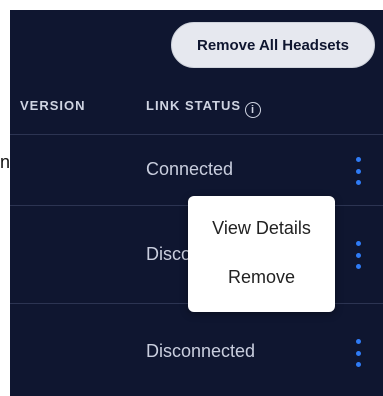 The width and height of the screenshot is (383, 396). Describe the element at coordinates (261, 254) in the screenshot. I see `row-context-menu: View Details Remove` at that location.